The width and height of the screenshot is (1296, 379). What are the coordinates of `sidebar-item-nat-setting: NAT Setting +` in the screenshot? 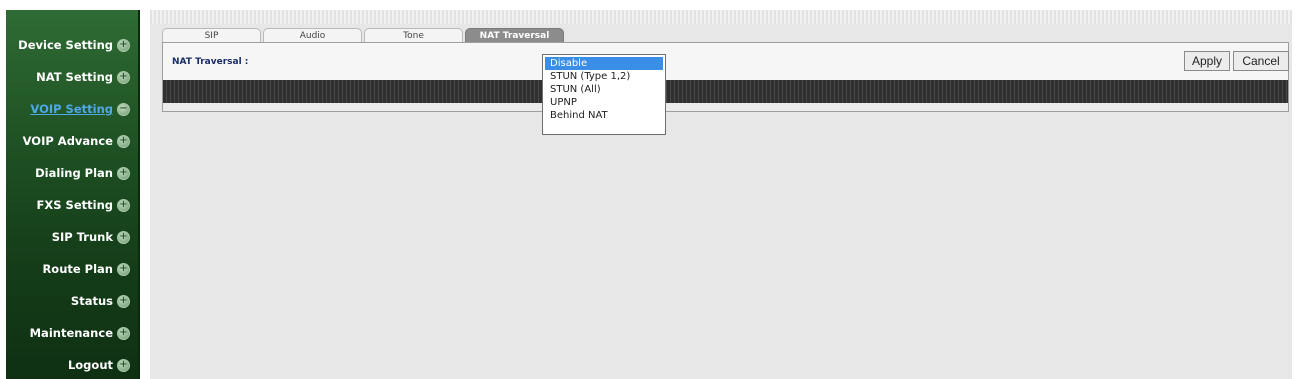 It's located at (83, 77).